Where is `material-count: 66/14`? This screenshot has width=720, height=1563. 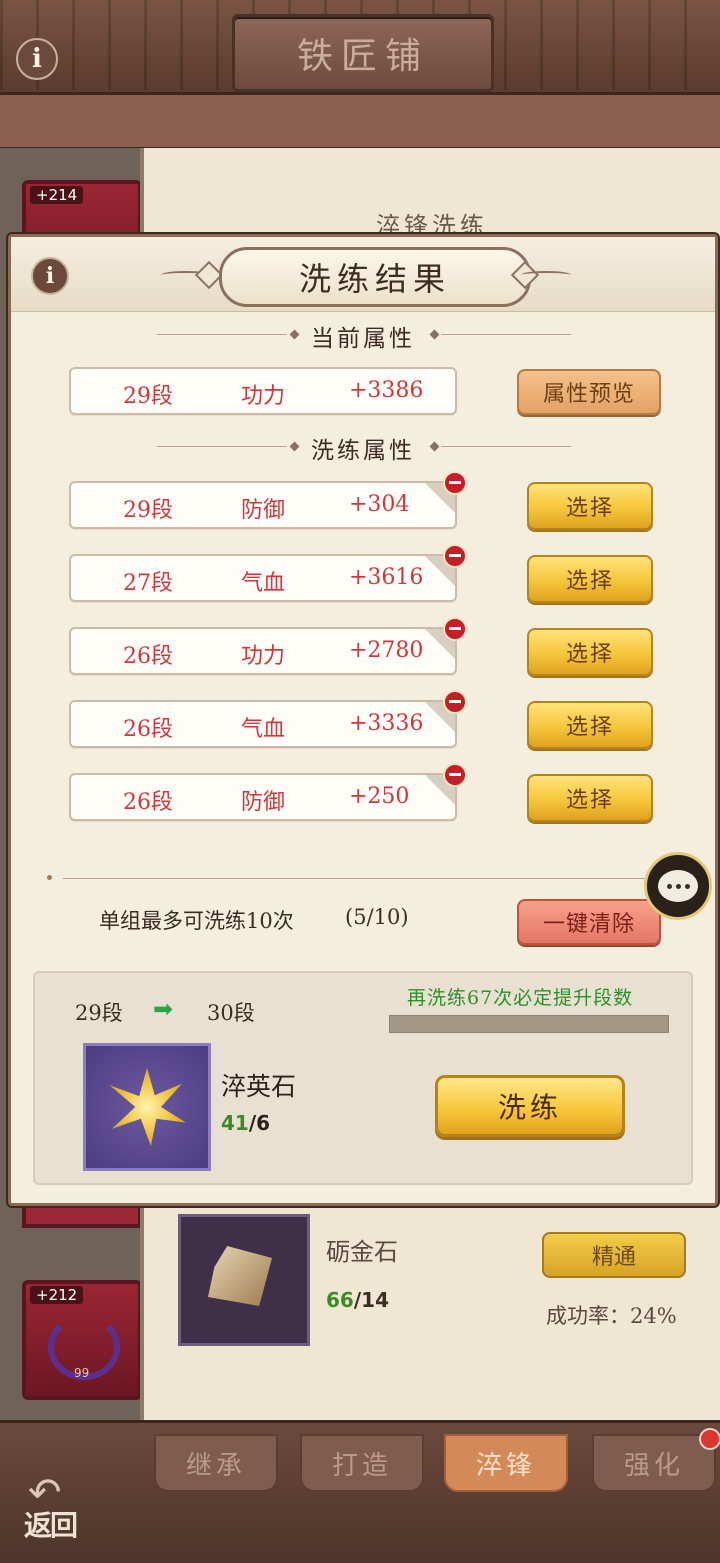
material-count: 66/14 is located at coordinates (357, 1300).